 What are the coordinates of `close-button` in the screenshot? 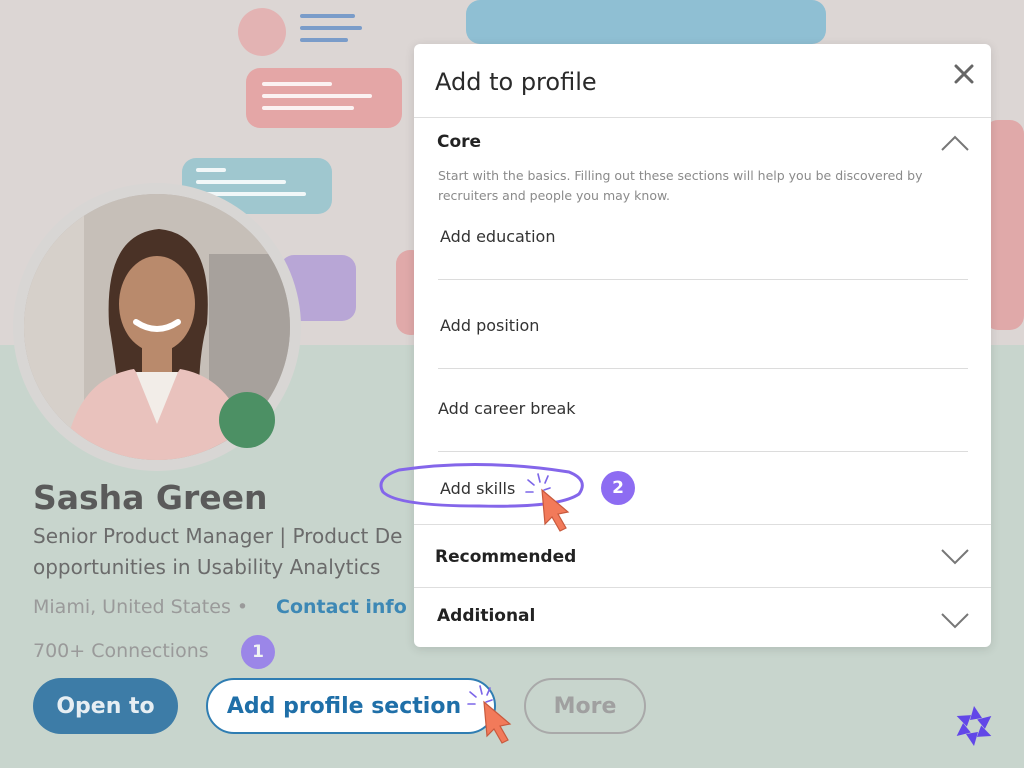 It's located at (964, 74).